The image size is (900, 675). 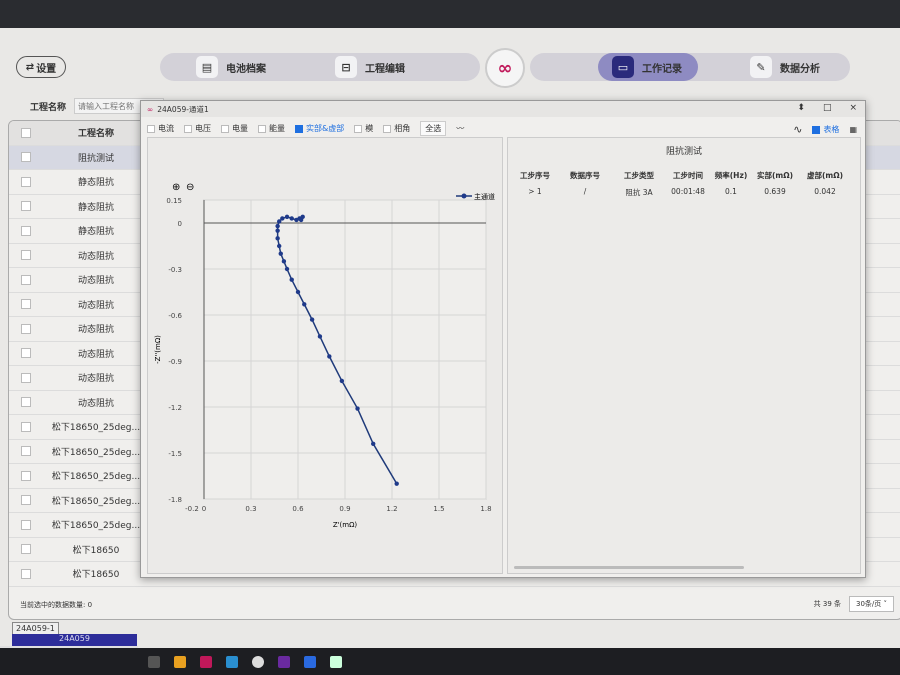 I want to click on series-options: 电流 电压 电量 能量 实部&虚部模相角 全选〰, so click(x=305, y=128).